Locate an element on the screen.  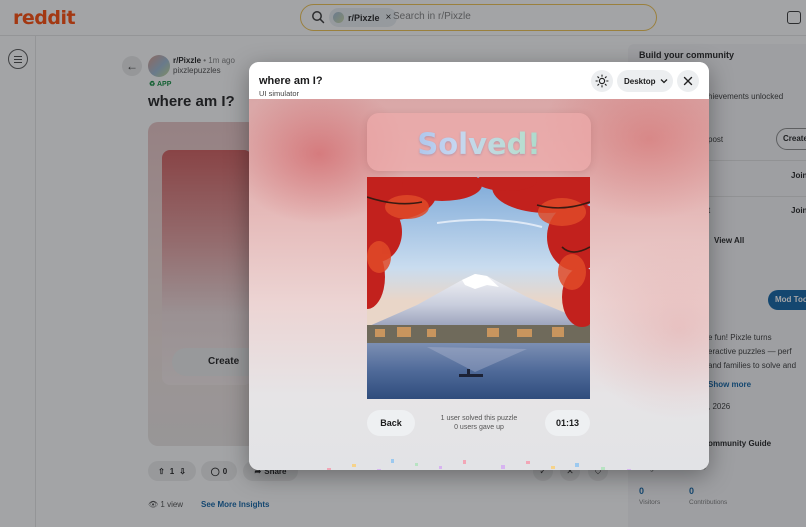
solved-banner: Solved! is located at coordinates (479, 142).